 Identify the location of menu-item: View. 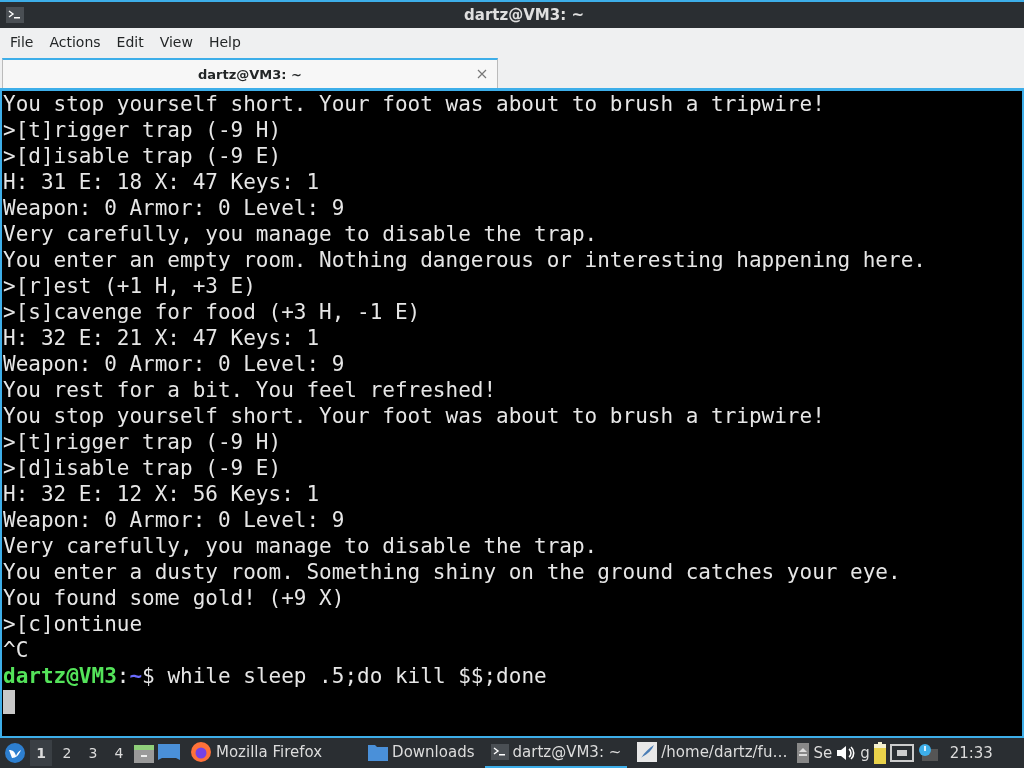
(176, 42).